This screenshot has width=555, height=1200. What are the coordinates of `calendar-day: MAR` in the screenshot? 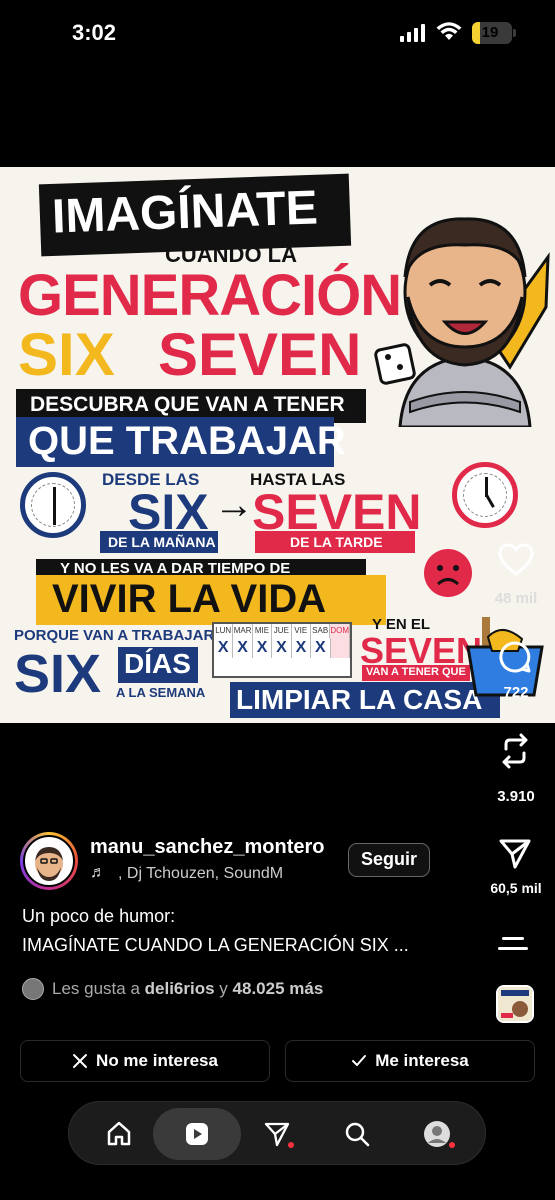 It's located at (243, 631).